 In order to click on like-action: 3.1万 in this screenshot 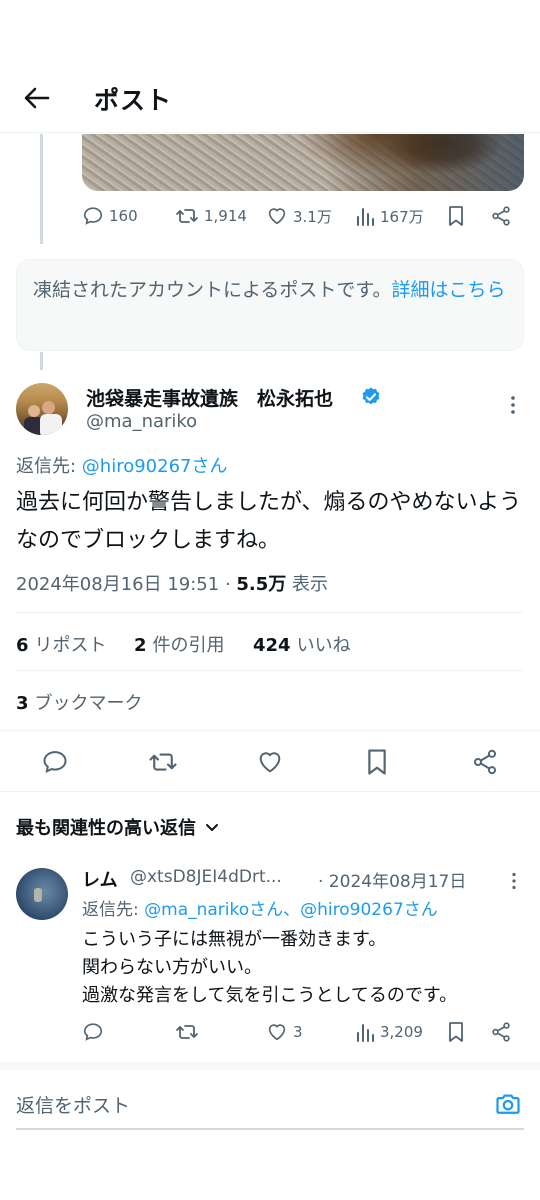, I will do `click(299, 216)`.